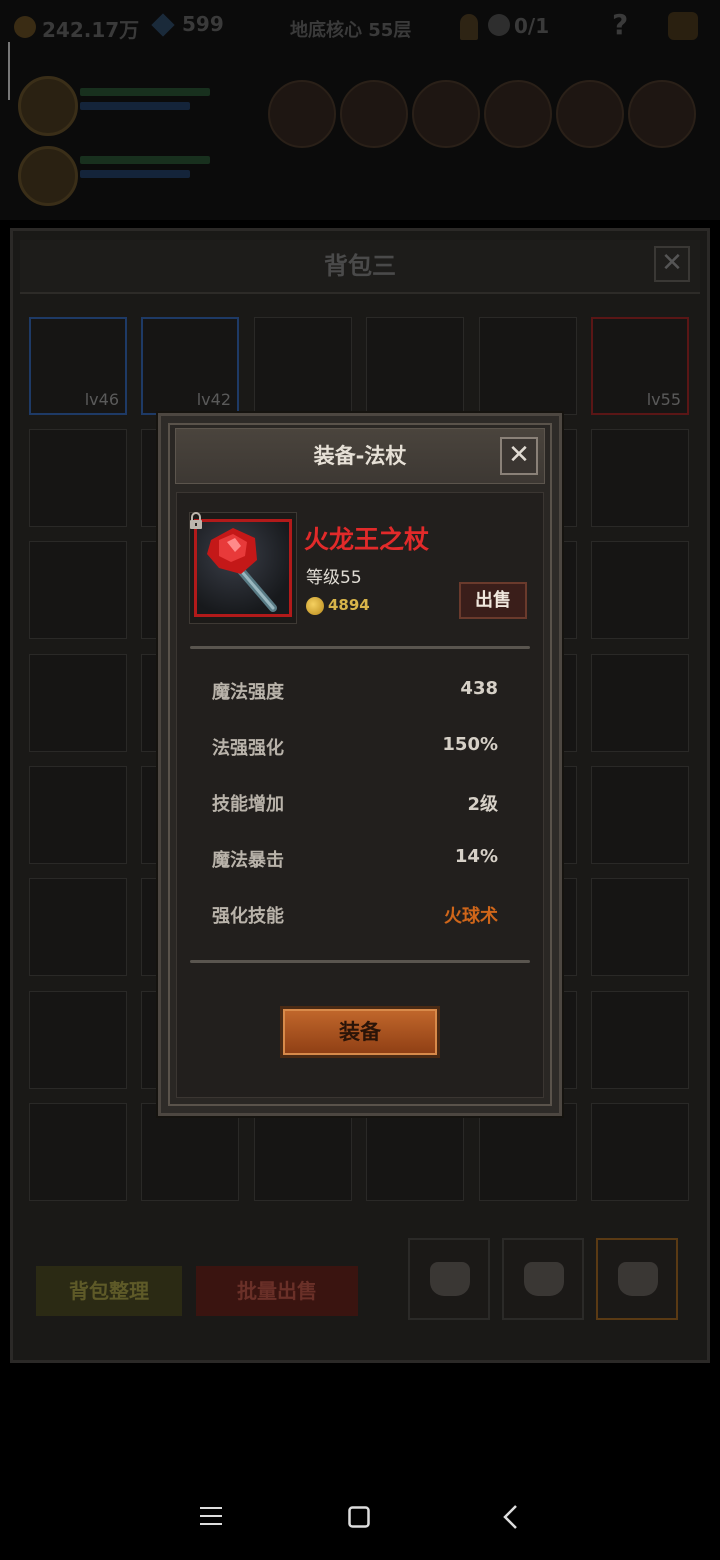 The image size is (720, 1560). Describe the element at coordinates (349, 605) in the screenshot. I see `item-price: 4894` at that location.